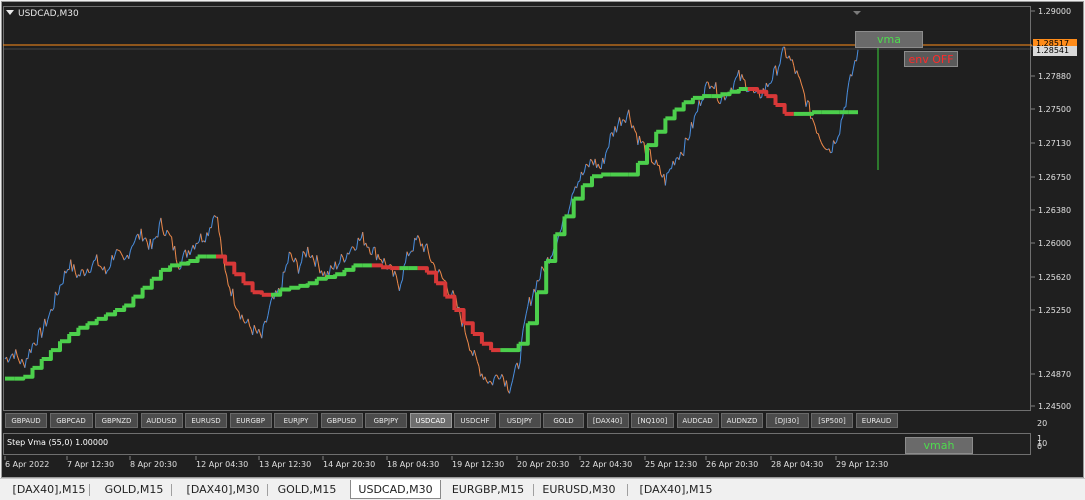 This screenshot has width=1085, height=500. What do you see at coordinates (161, 420) in the screenshot?
I see `symbol-button-audusd: AUDUSD` at bounding box center [161, 420].